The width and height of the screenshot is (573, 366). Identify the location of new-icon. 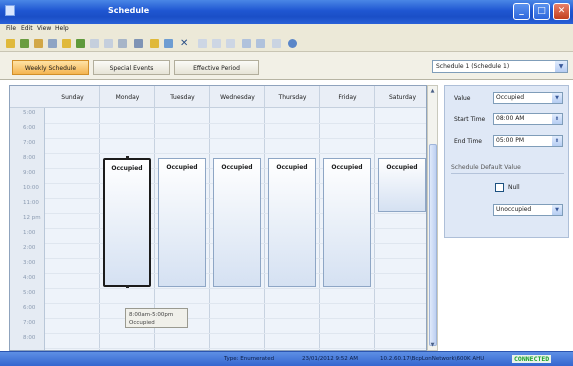
(10, 43).